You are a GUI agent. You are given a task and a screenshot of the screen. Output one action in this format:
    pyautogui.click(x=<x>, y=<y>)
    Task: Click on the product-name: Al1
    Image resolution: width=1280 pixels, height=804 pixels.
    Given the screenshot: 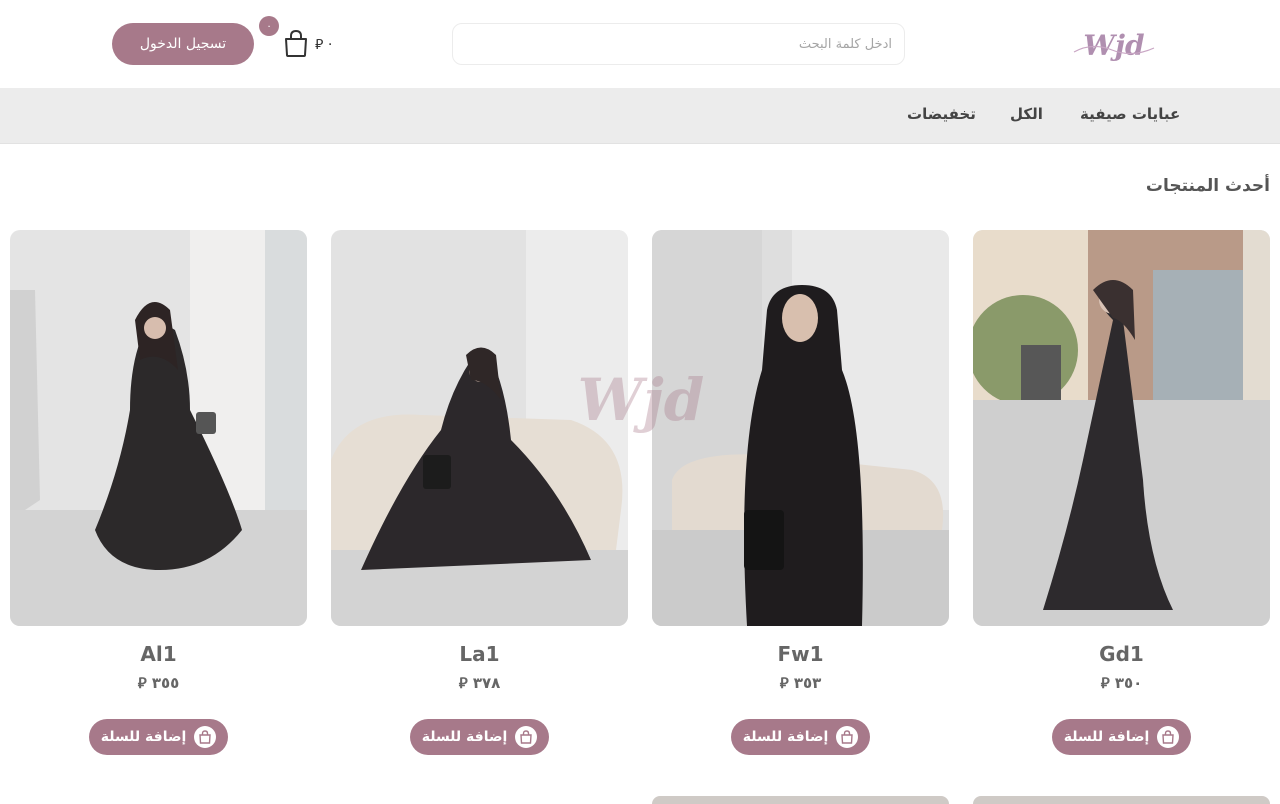 What is the action you would take?
    pyautogui.click(x=158, y=654)
    